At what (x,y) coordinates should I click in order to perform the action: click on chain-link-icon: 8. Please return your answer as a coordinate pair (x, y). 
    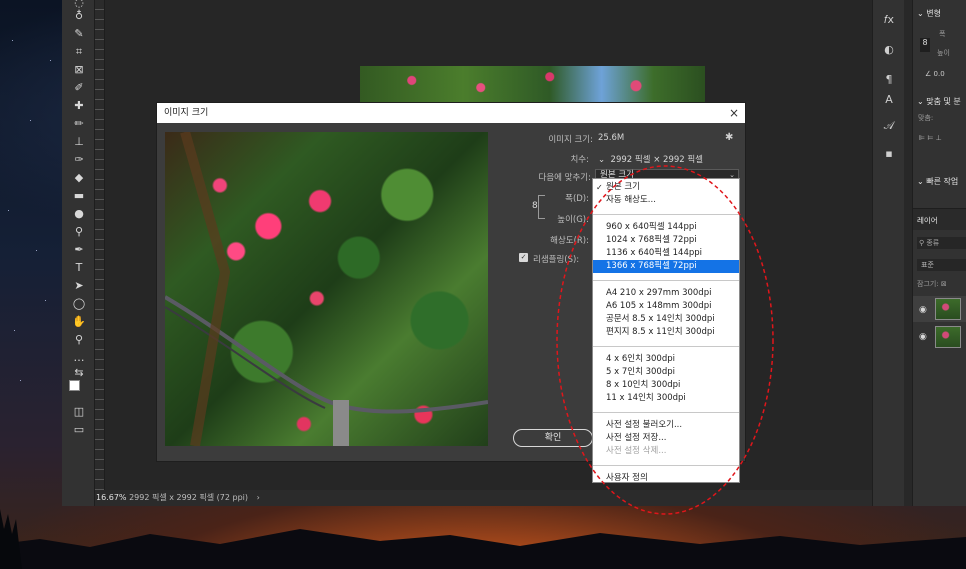
    Looking at the image, I should click on (535, 206).